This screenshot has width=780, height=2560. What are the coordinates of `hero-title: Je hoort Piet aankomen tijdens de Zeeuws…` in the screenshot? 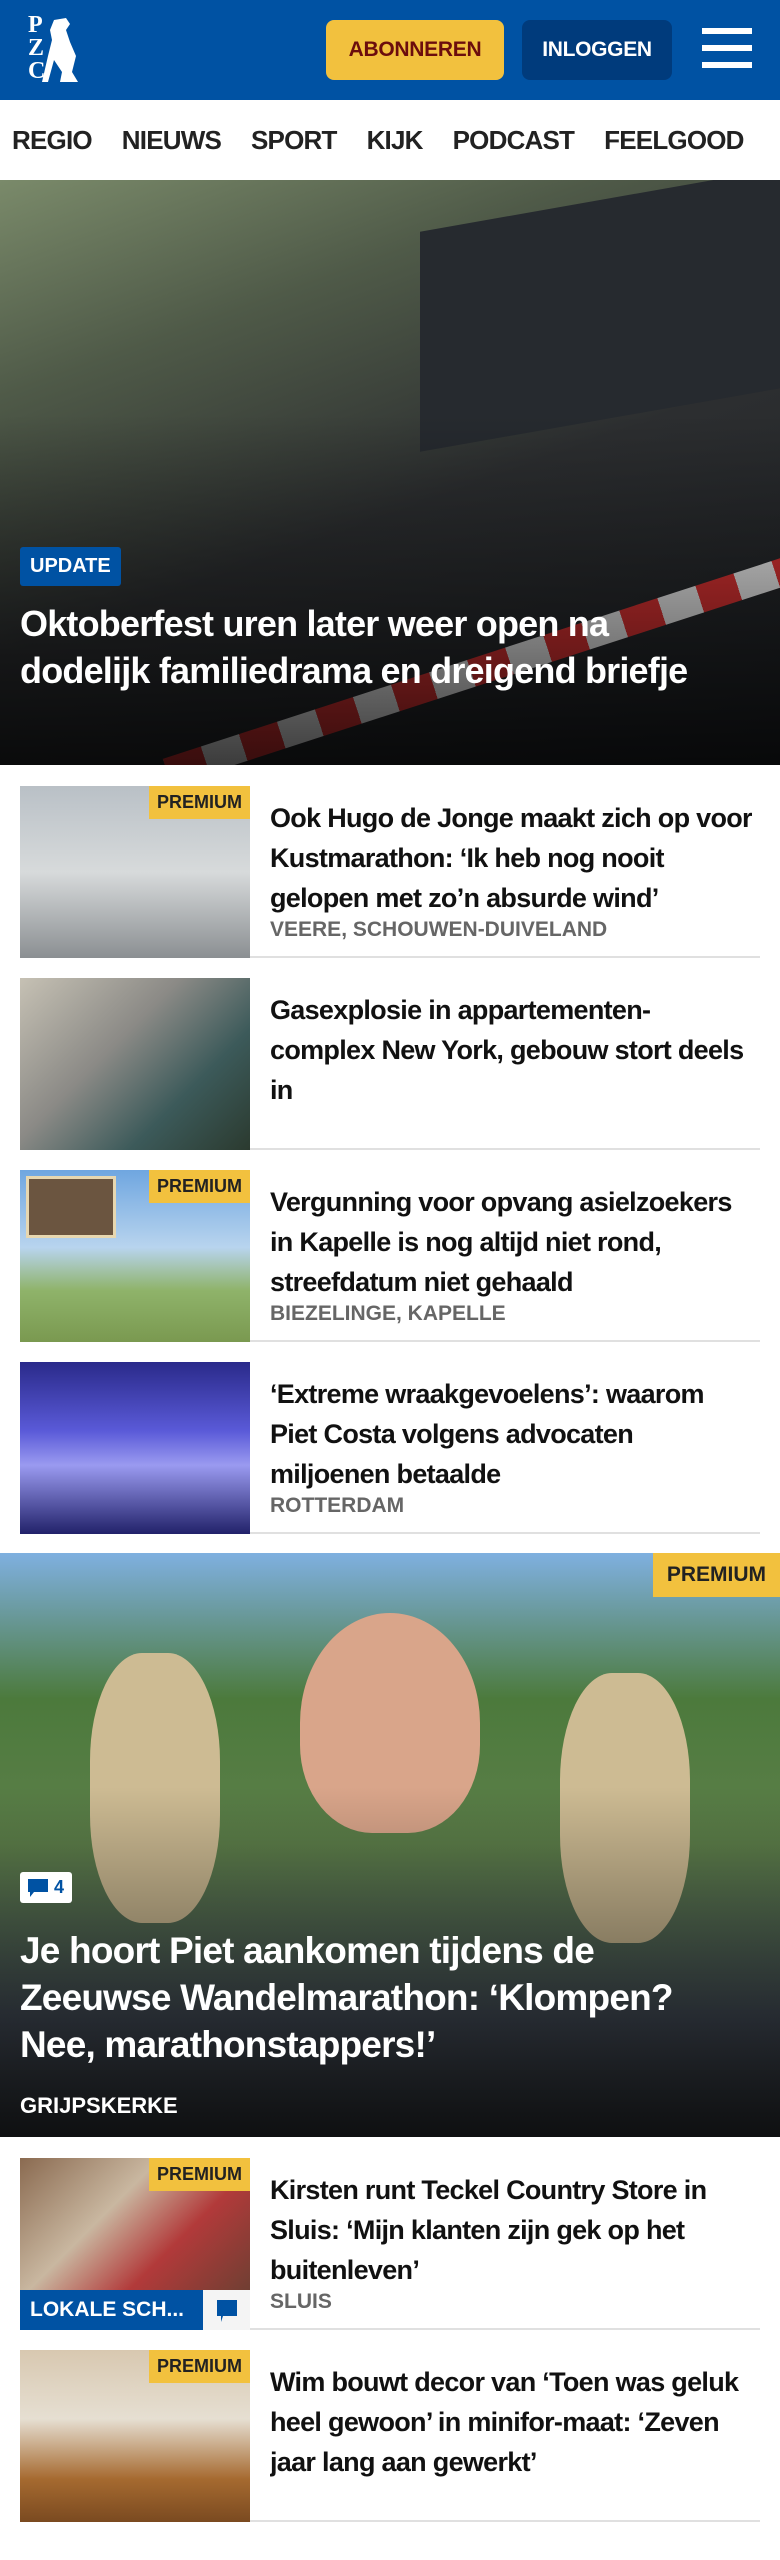 It's located at (380, 1997).